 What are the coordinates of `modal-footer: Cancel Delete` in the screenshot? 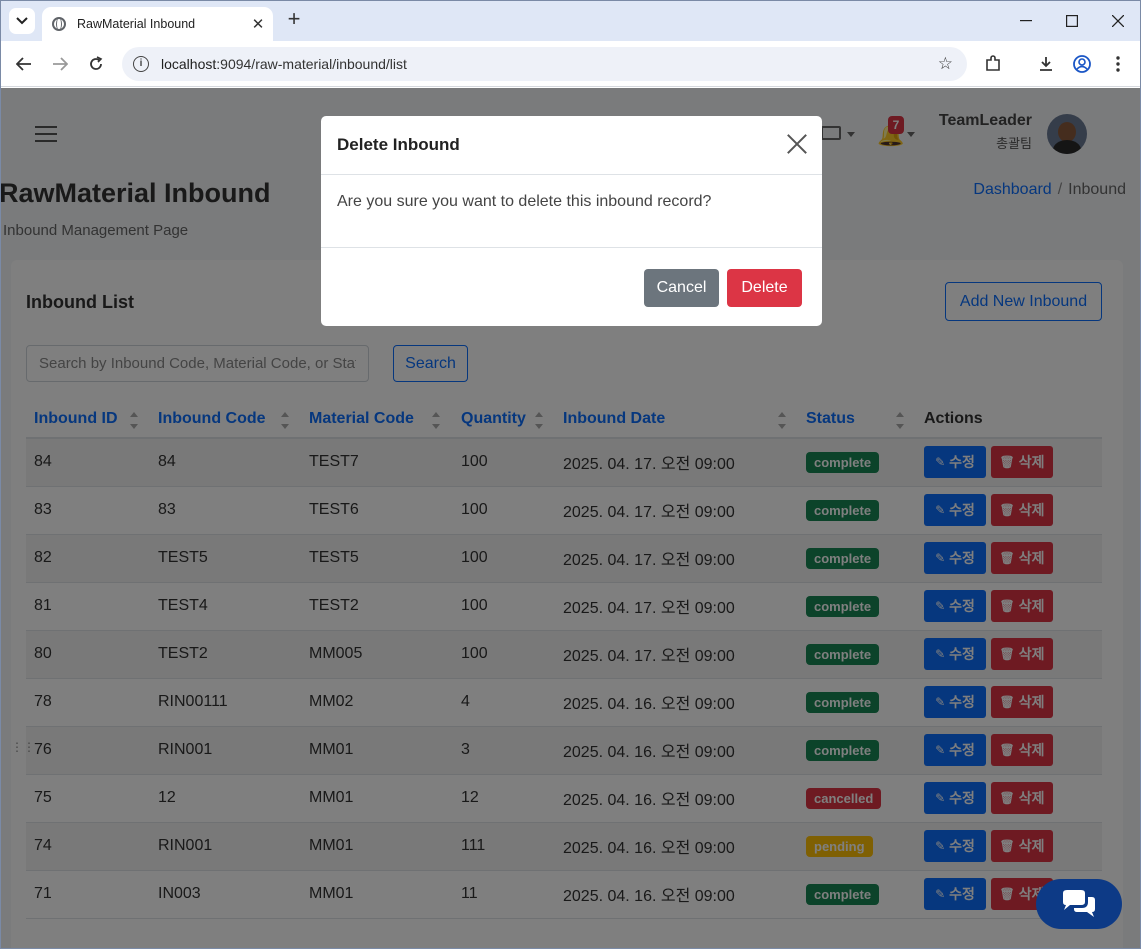 It's located at (571, 286).